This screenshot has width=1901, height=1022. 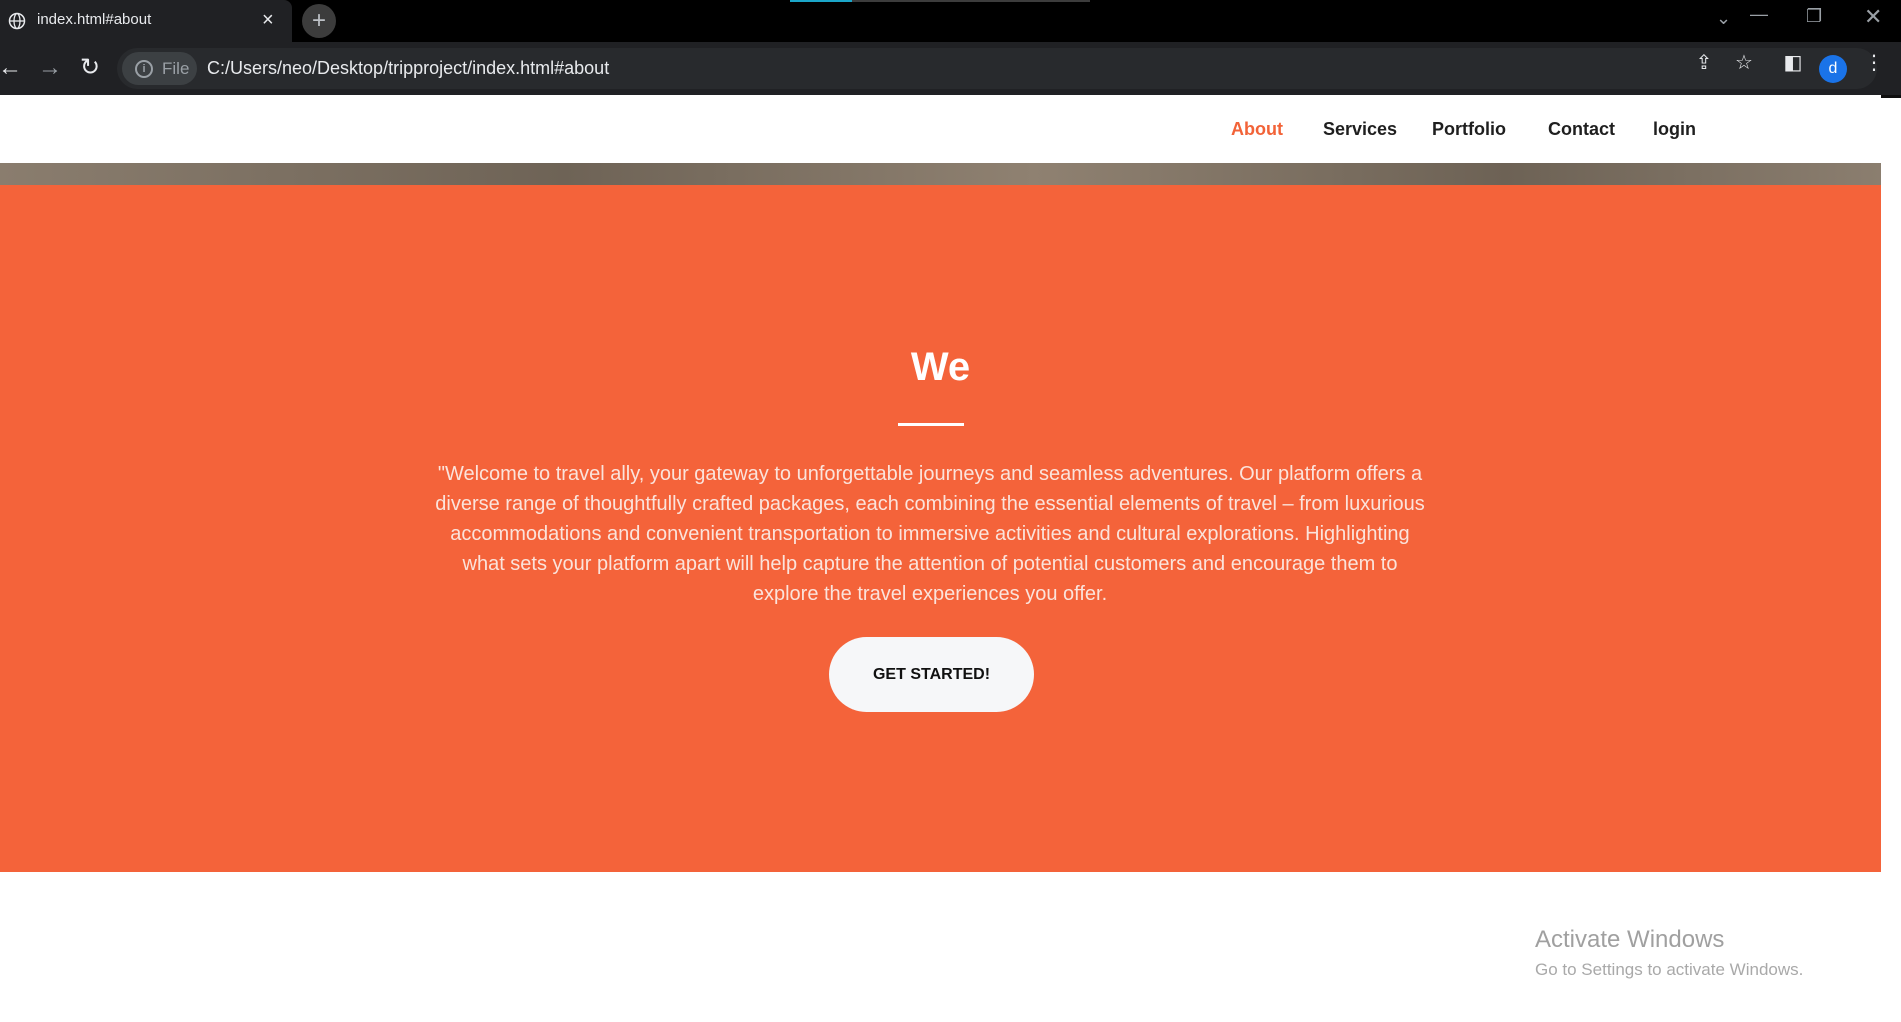 What do you see at coordinates (1759, 14) in the screenshot?
I see `minimize-icon: —` at bounding box center [1759, 14].